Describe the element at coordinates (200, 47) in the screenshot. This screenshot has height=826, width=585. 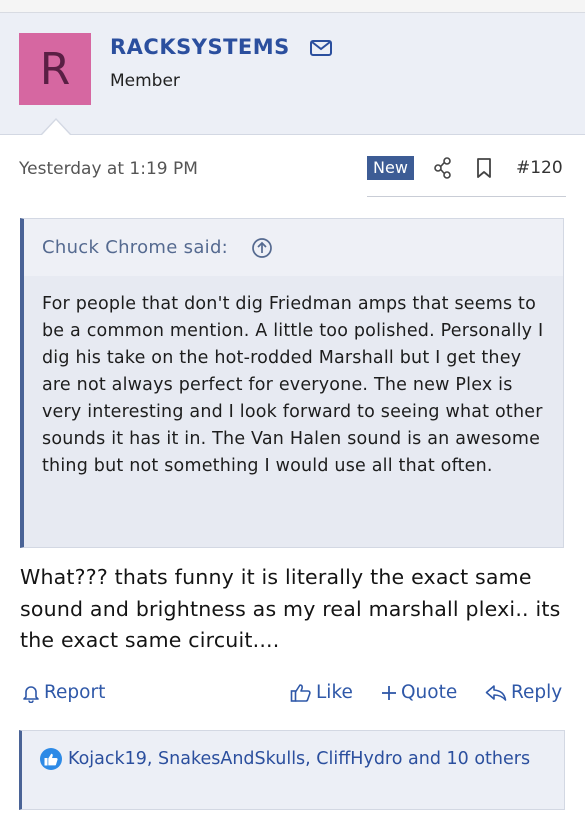
I see `username-link: RACKSYSTEMS` at that location.